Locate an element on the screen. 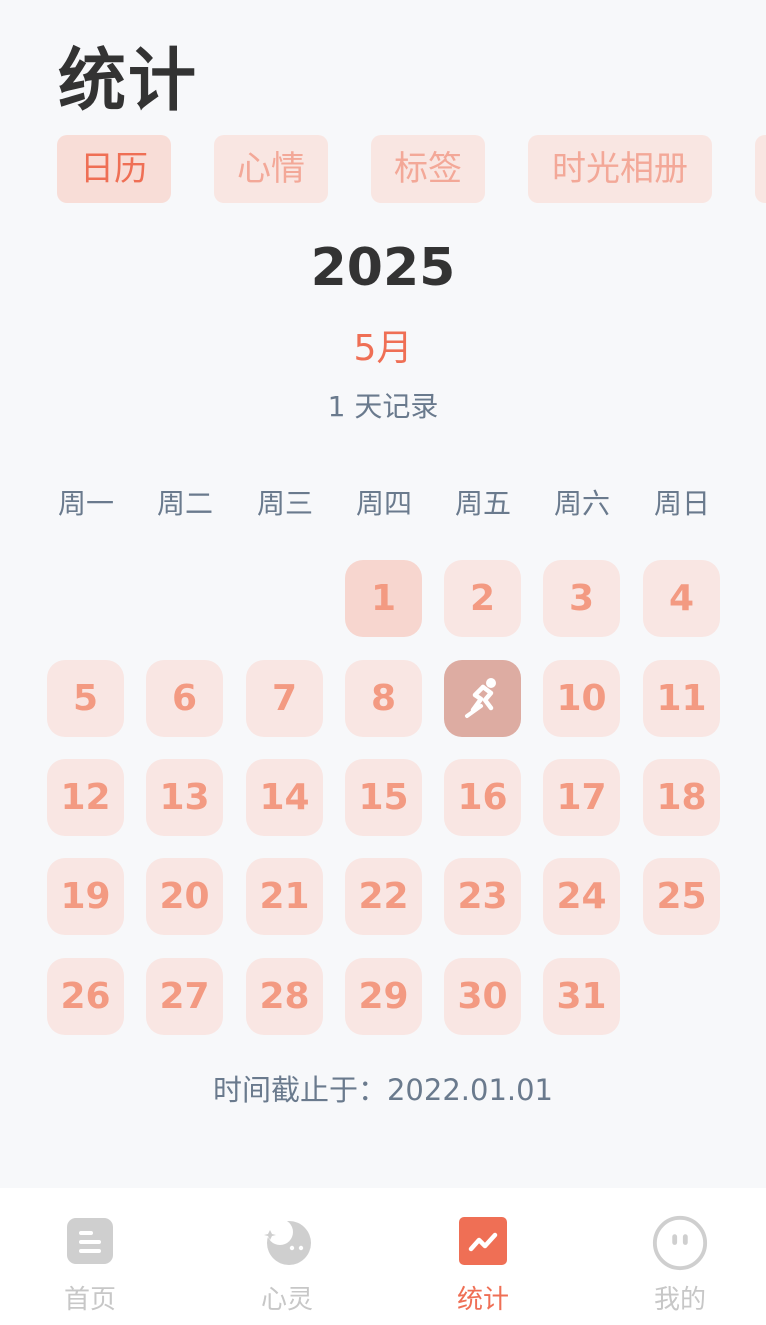 The height and width of the screenshot is (1325, 766). weekday-label: 周二 is located at coordinates (184, 503).